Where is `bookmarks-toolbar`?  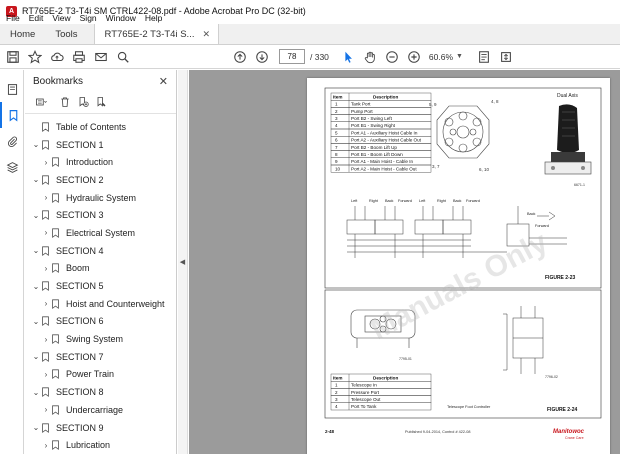
bookmarks-toolbar is located at coordinates (100, 103).